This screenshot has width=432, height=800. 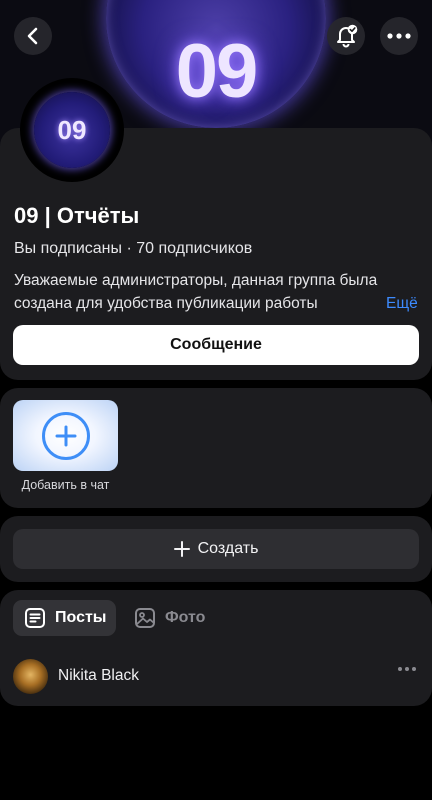 I want to click on posts-icon, so click(x=35, y=618).